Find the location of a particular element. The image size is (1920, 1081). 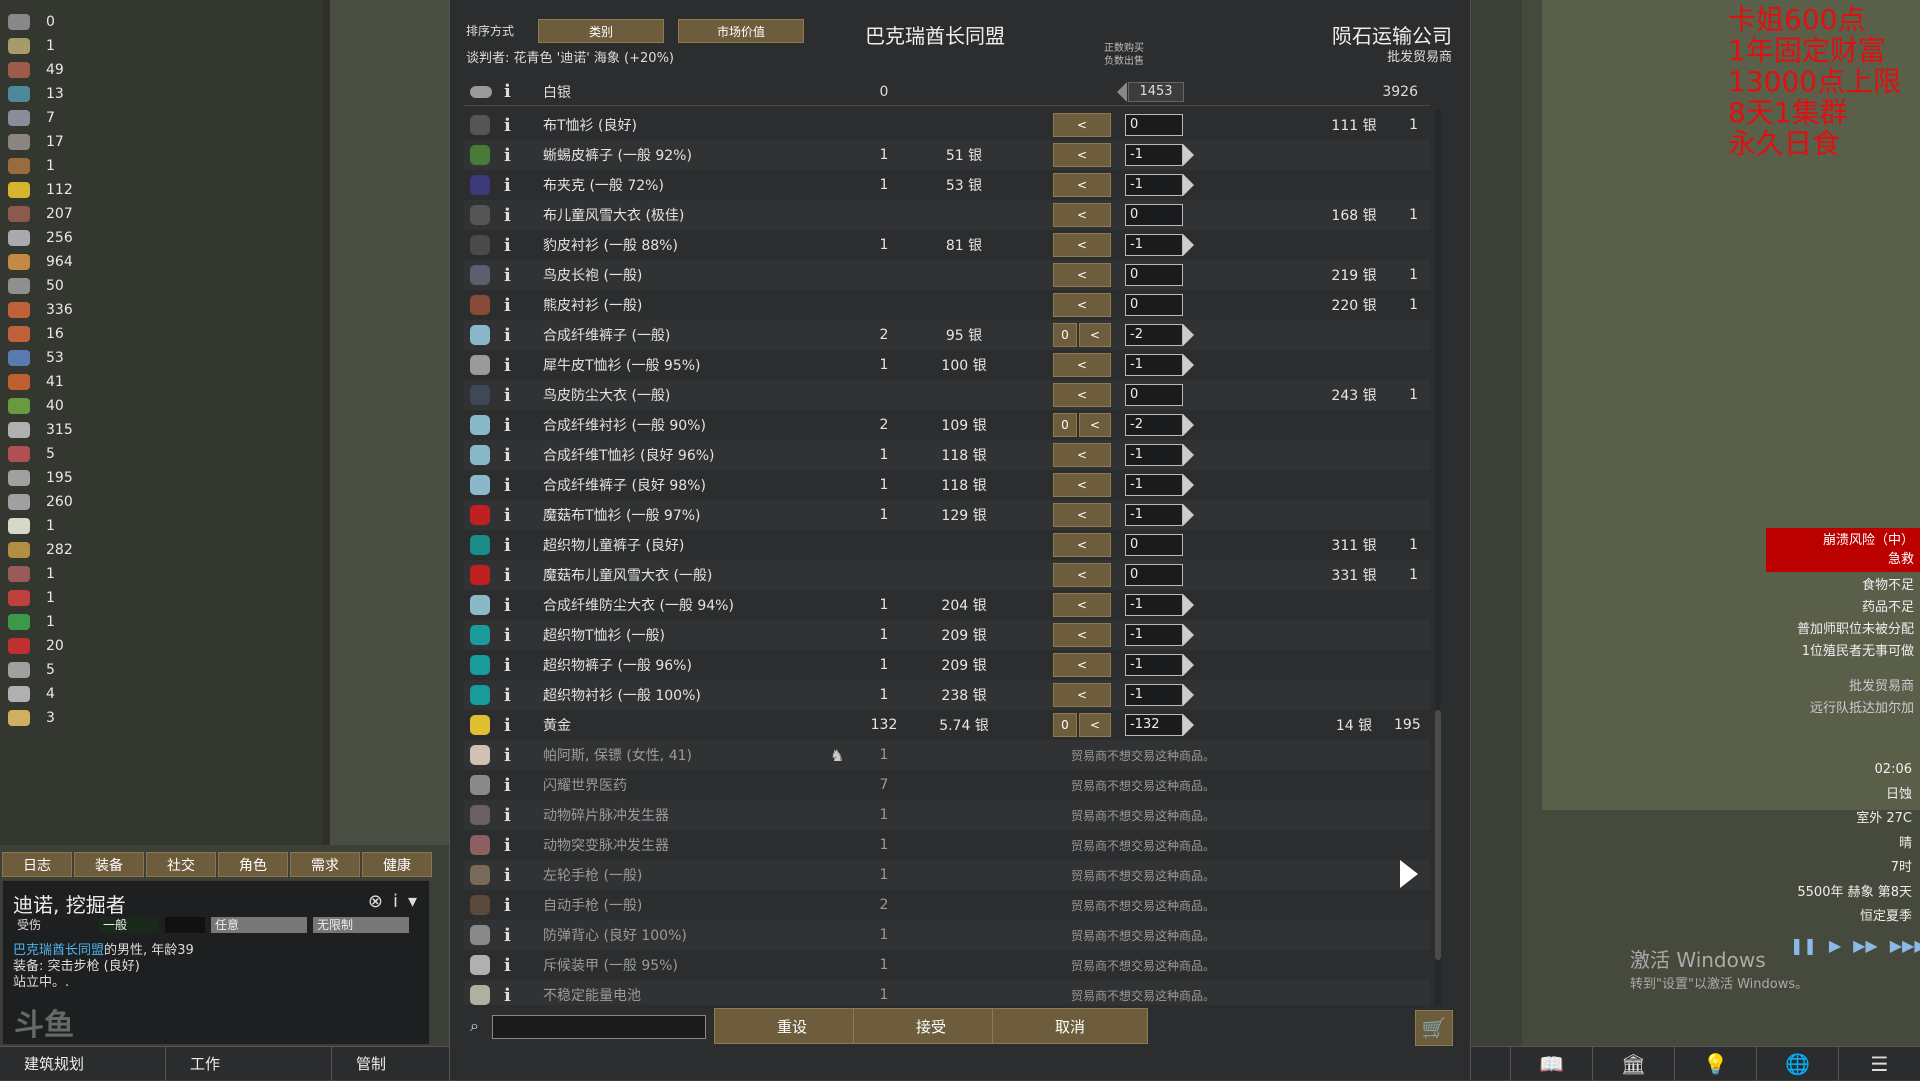

superfast-icon: ▶▶▶ is located at coordinates (1905, 945).